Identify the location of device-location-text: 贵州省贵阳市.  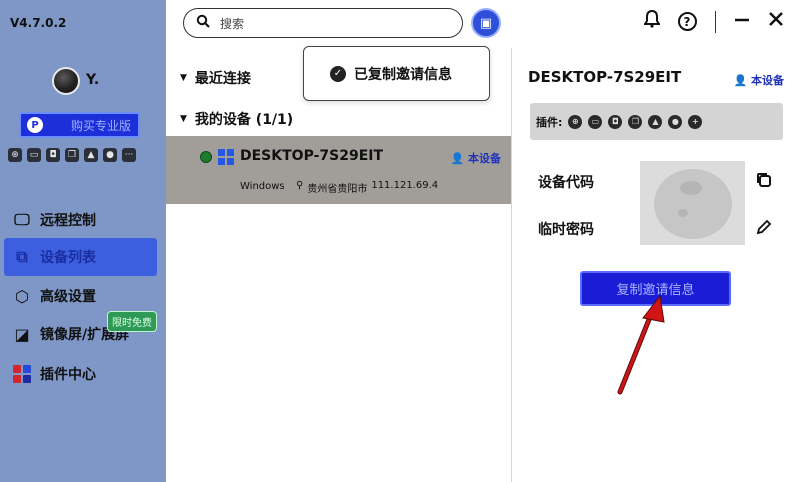
(337, 189).